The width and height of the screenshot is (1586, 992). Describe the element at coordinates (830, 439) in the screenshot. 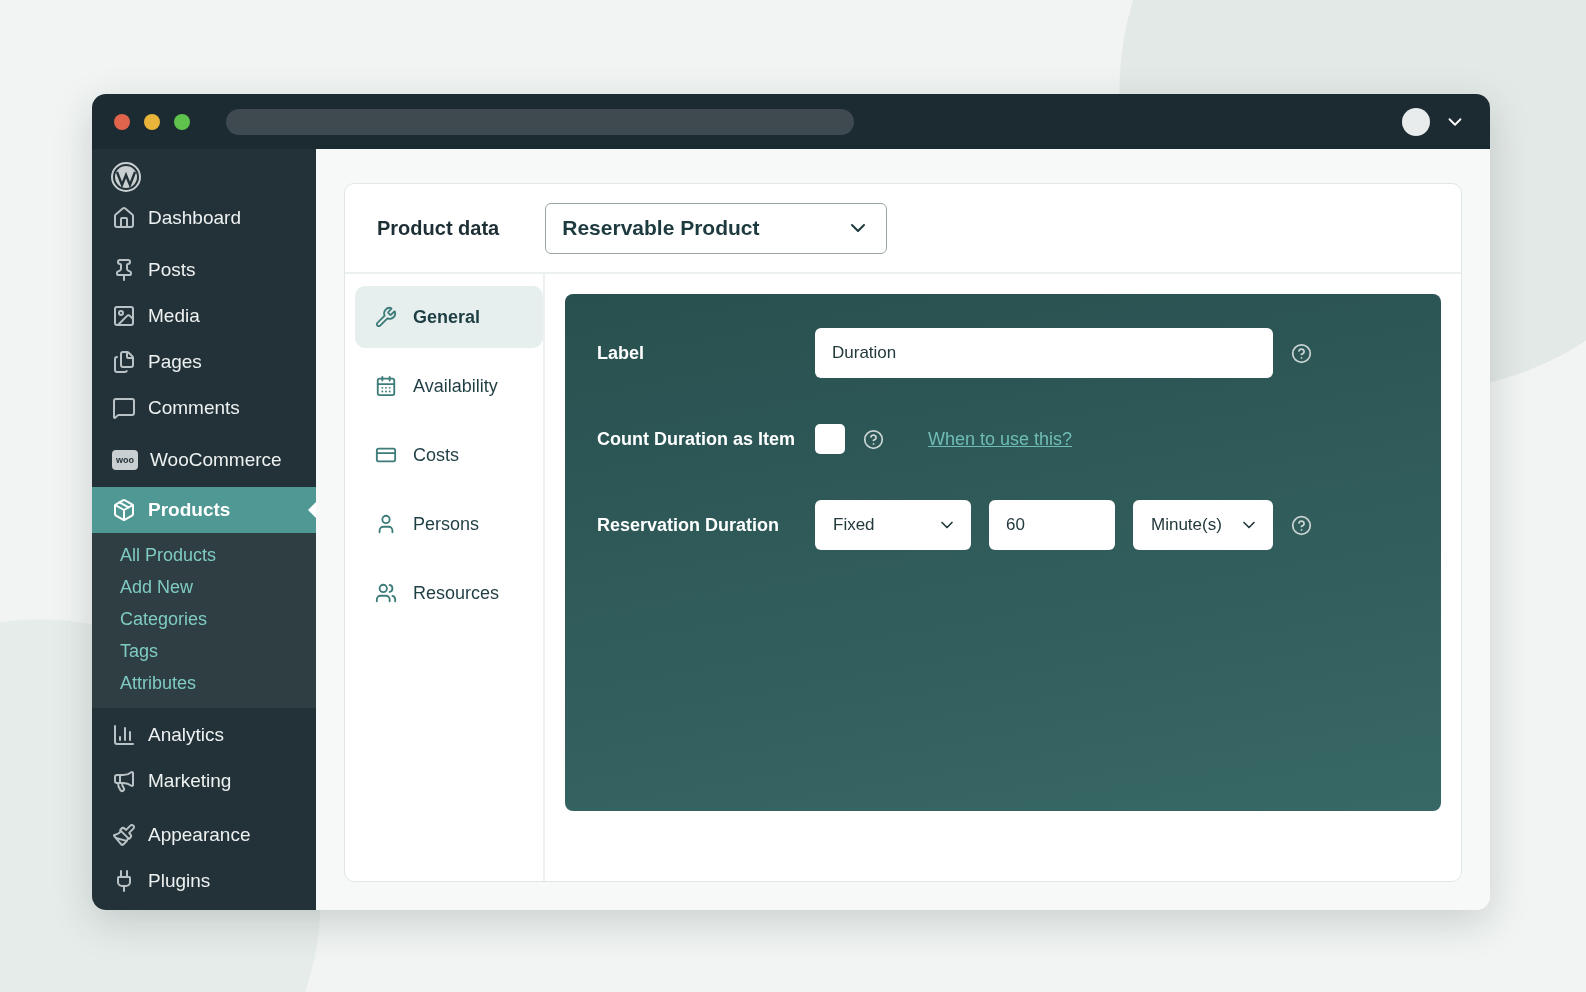

I see `checkbox` at that location.